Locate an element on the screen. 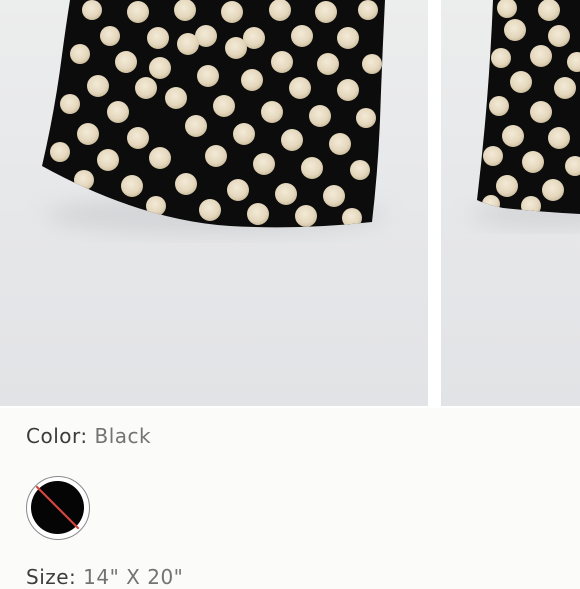 Image resolution: width=580 pixels, height=589 pixels. size-label: Size: is located at coordinates (51, 577).